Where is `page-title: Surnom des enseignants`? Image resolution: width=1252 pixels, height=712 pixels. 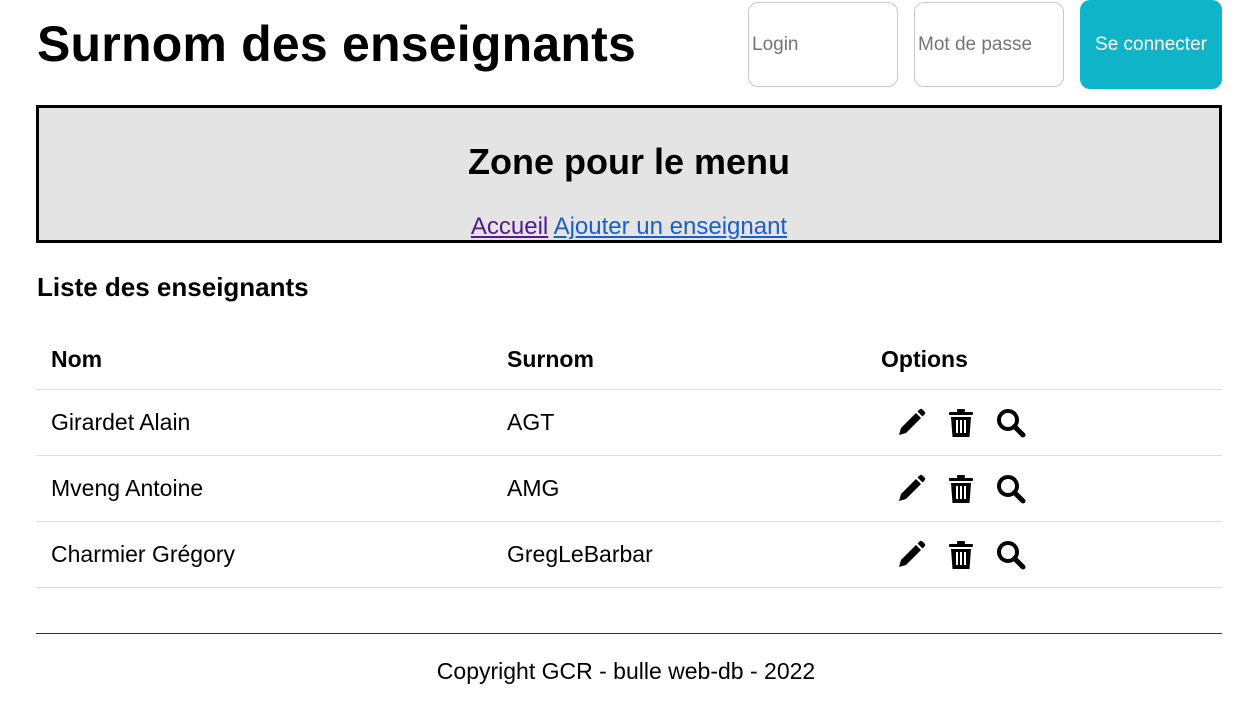
page-title: Surnom des enseignants is located at coordinates (336, 44).